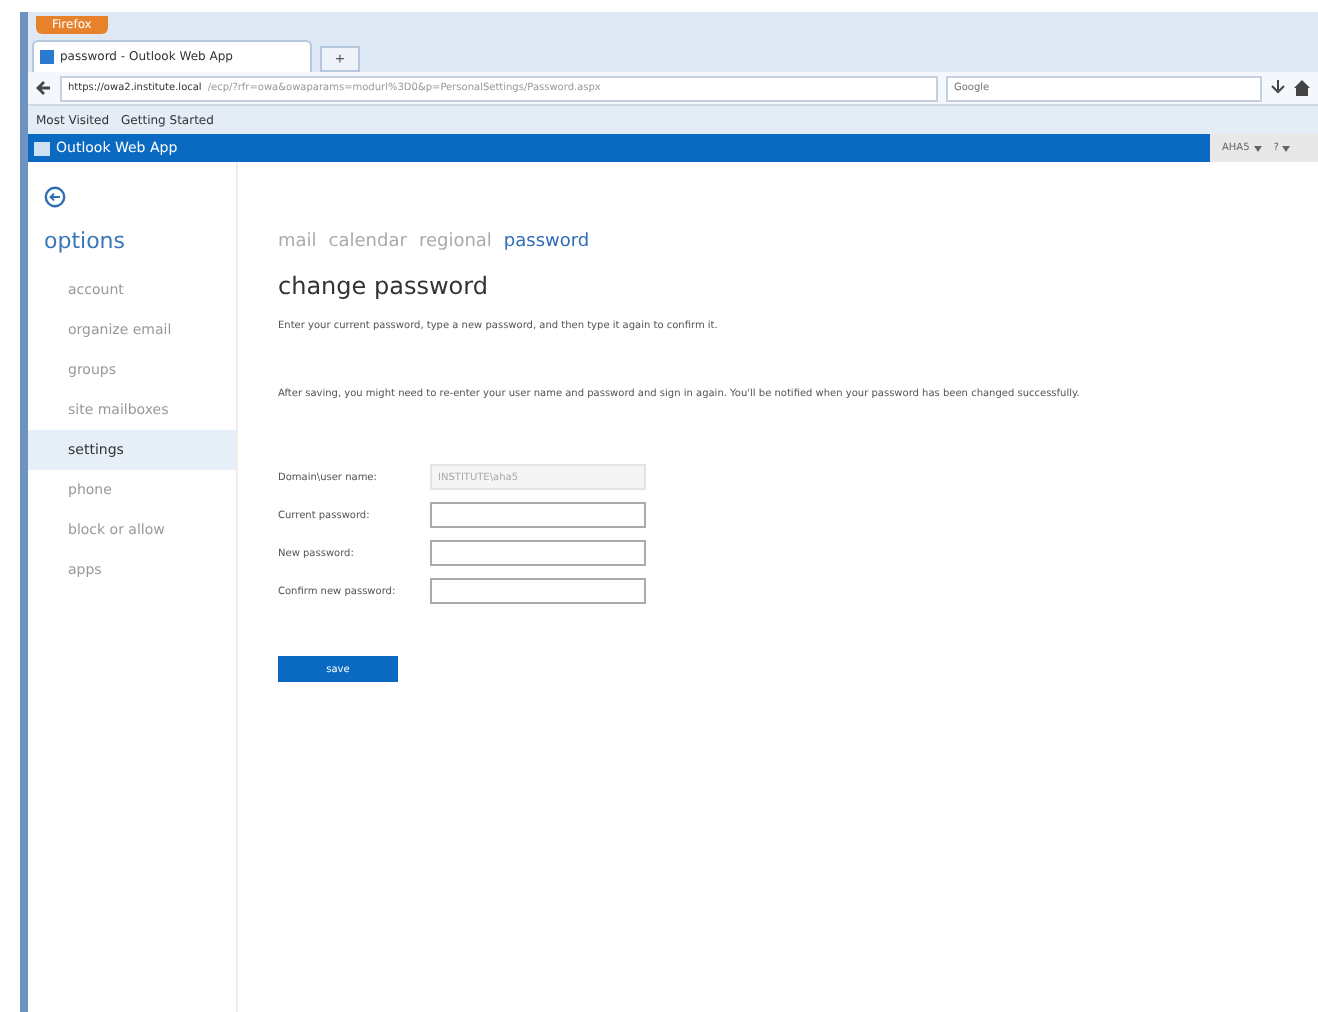 Image resolution: width=1318 pixels, height=1012 pixels. Describe the element at coordinates (546, 242) in the screenshot. I see `tab: password` at that location.